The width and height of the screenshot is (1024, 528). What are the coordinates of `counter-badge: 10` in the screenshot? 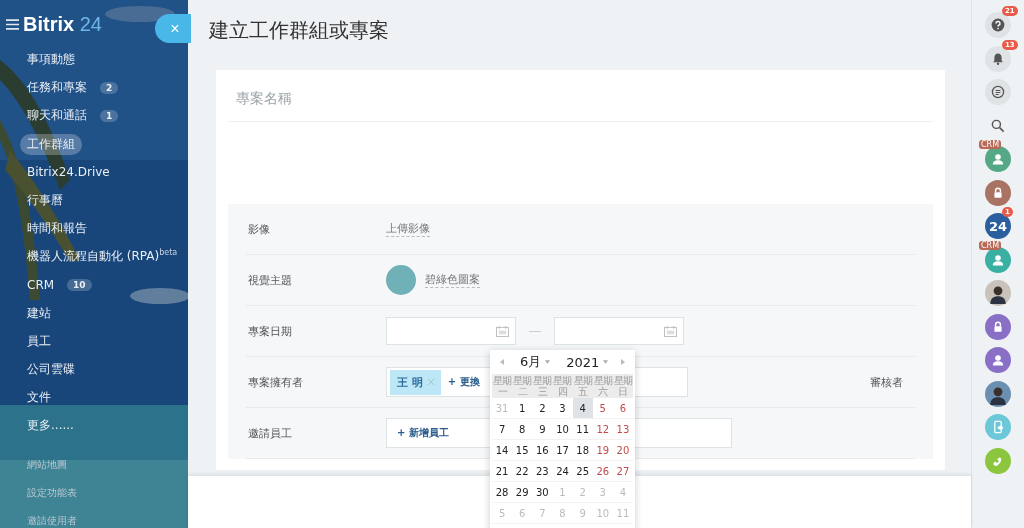 It's located at (79, 284).